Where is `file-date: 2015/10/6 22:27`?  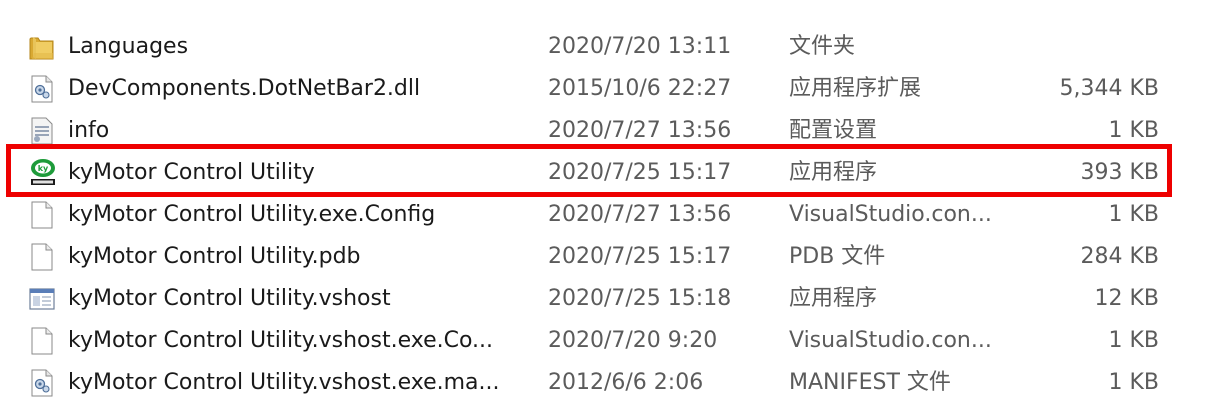
file-date: 2015/10/6 22:27 is located at coordinates (640, 88).